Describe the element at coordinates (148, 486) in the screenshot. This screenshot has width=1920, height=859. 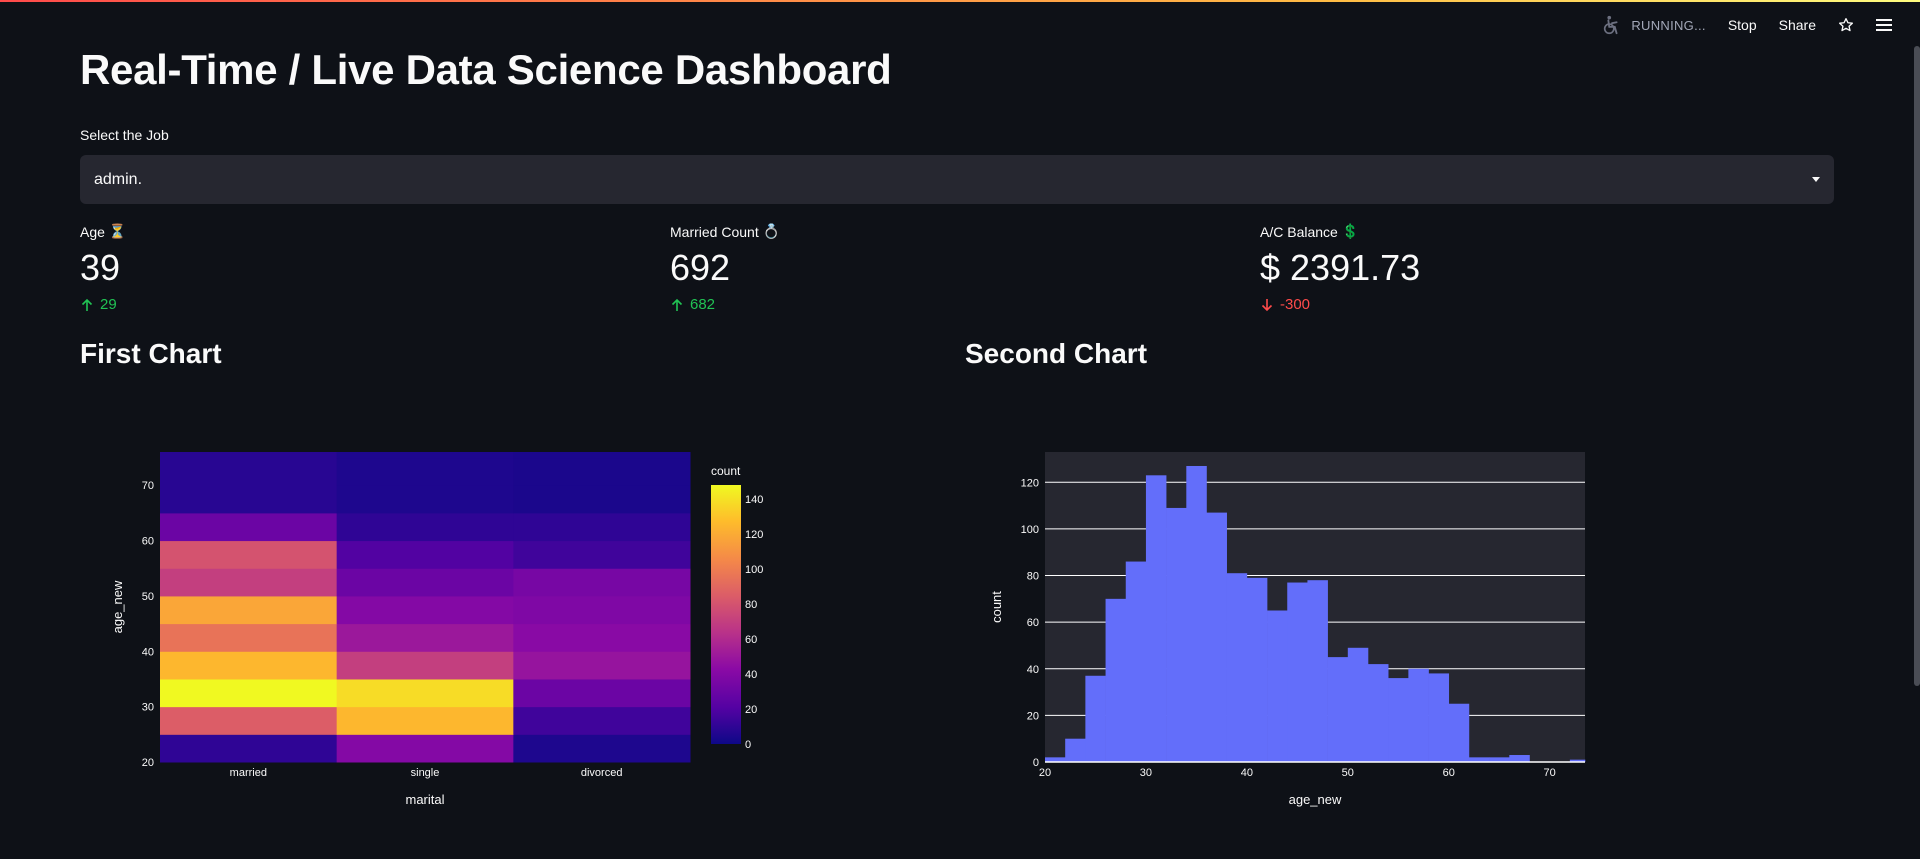
I see `heatmap-y-tick-label: 70` at that location.